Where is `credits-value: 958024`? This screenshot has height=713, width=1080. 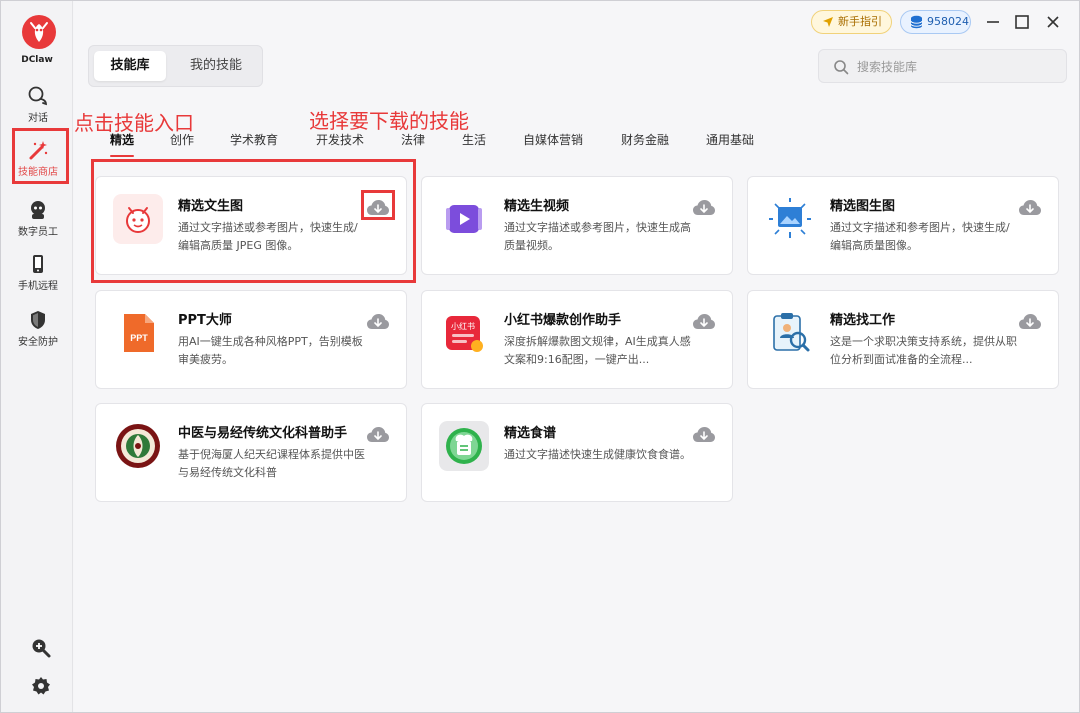
credits-value: 958024 is located at coordinates (948, 21).